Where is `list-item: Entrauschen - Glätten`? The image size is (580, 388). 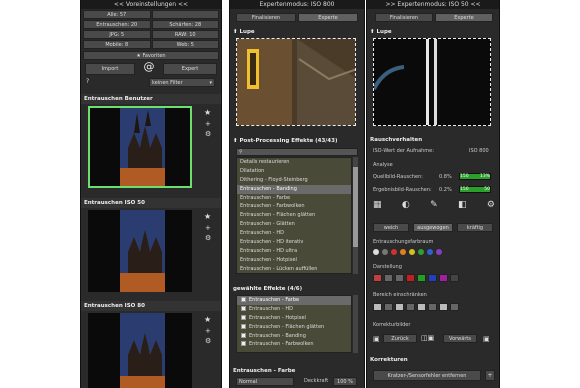
list-item: Entrauschen - Glätten is located at coordinates (294, 224).